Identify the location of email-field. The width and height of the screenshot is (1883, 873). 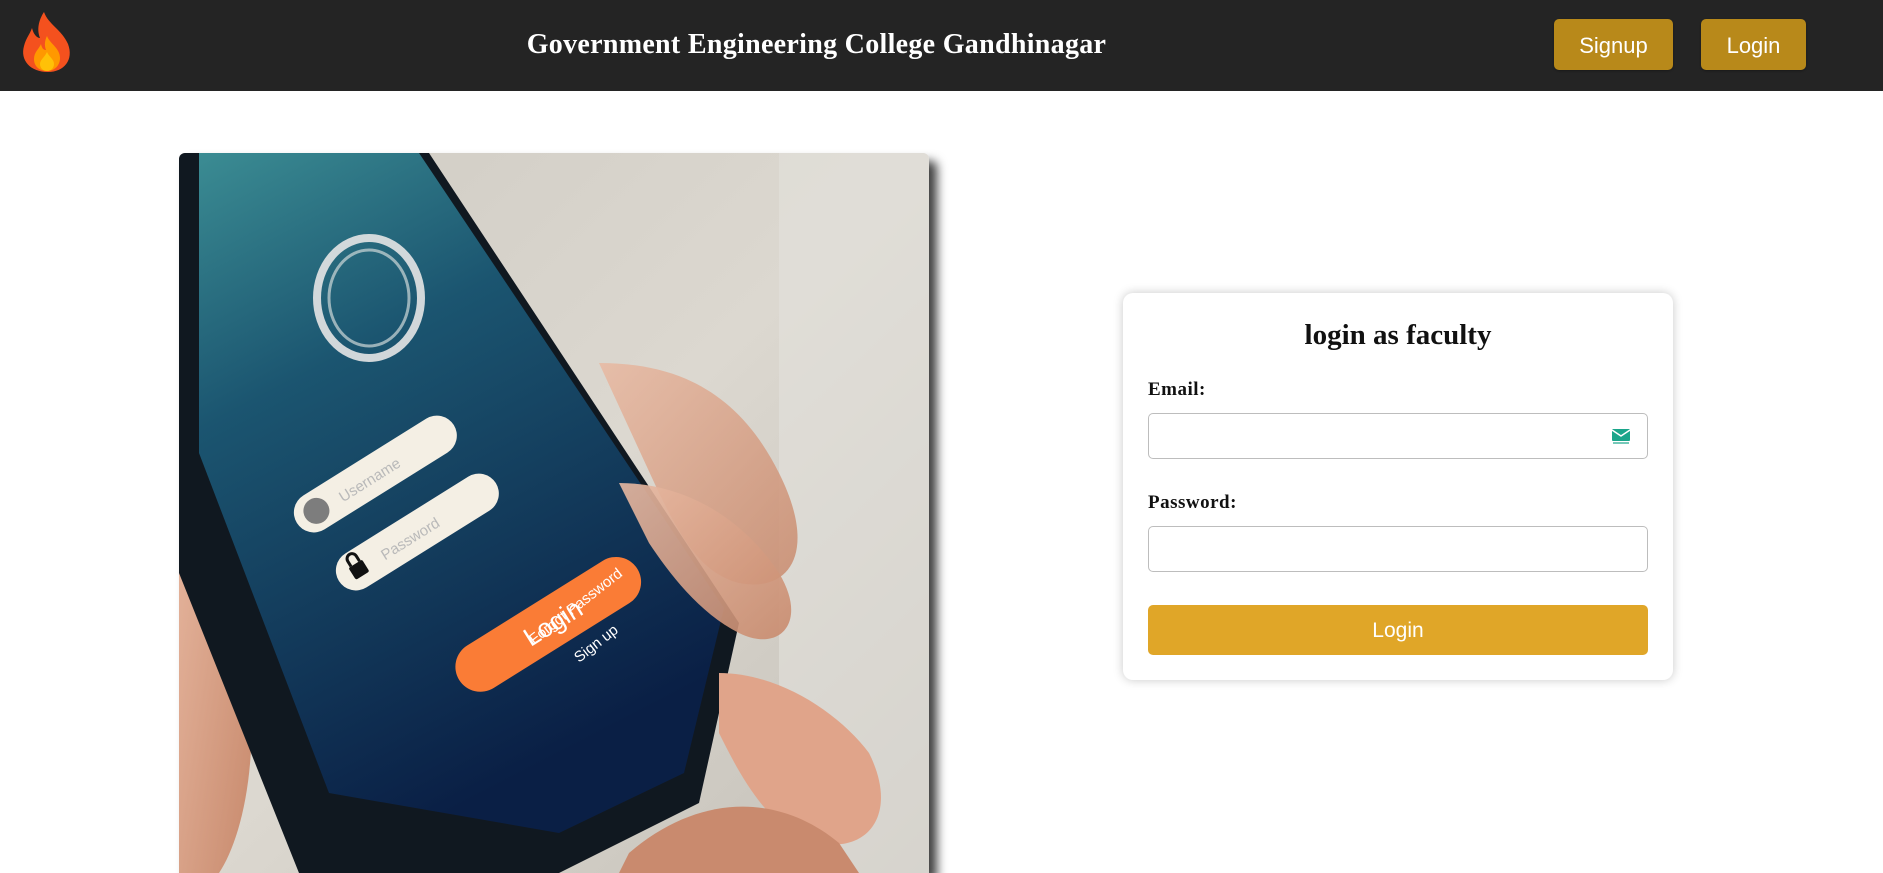
(1398, 436).